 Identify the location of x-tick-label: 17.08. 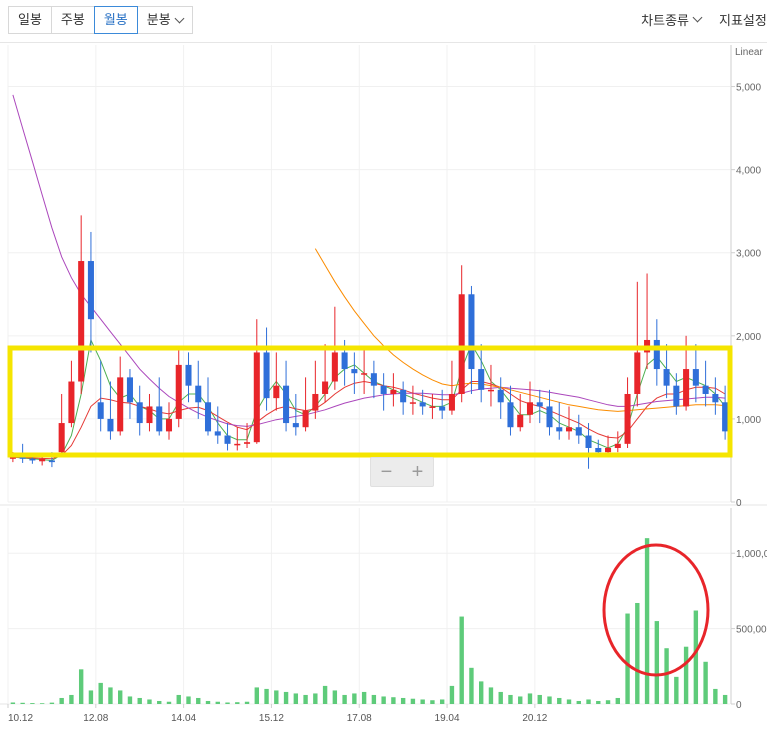
(359, 718).